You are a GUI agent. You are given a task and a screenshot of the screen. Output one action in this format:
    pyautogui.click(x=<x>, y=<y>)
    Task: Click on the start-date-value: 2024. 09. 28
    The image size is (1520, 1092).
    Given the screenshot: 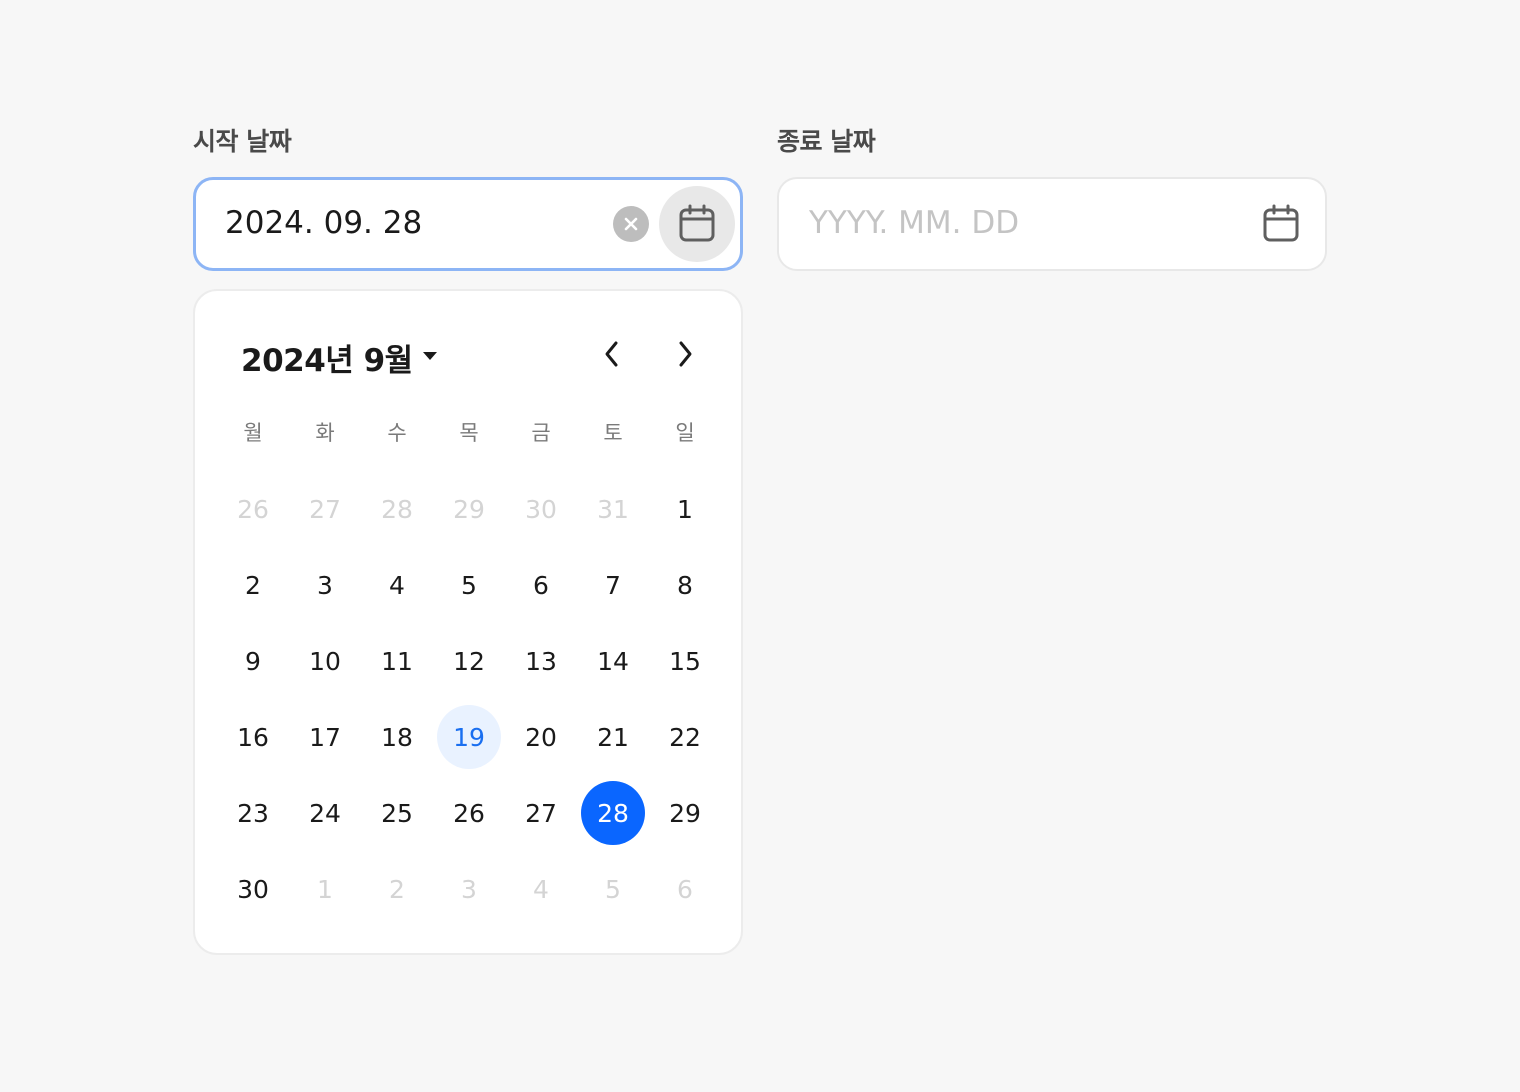 What is the action you would take?
    pyautogui.click(x=323, y=223)
    